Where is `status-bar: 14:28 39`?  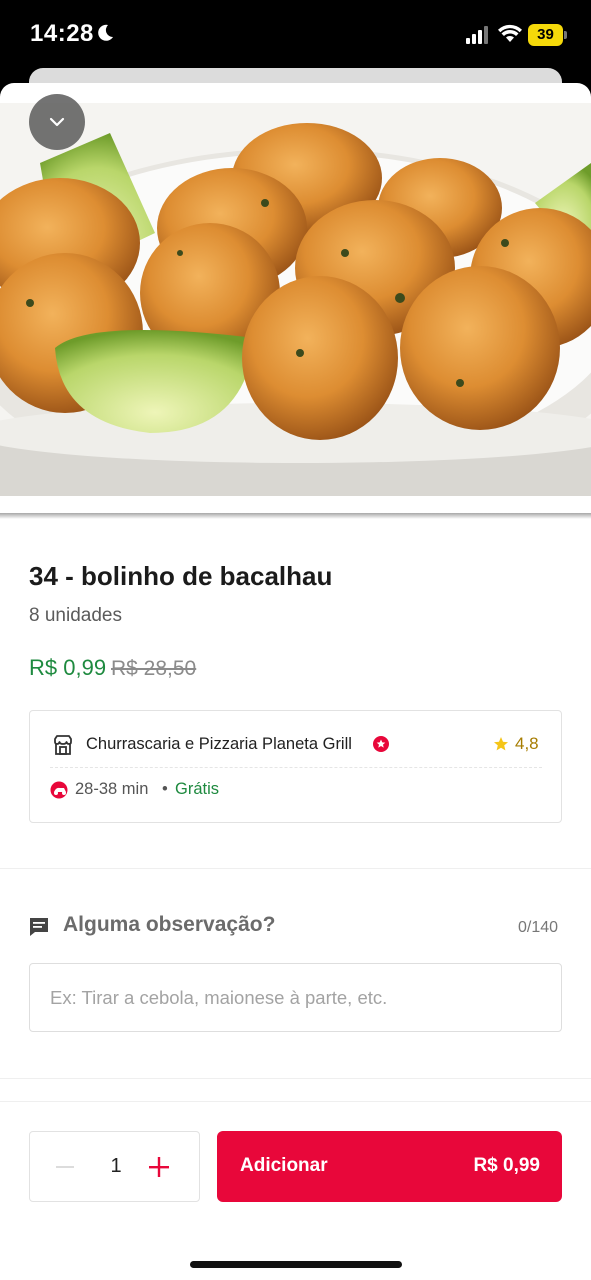 status-bar: 14:28 39 is located at coordinates (295, 35).